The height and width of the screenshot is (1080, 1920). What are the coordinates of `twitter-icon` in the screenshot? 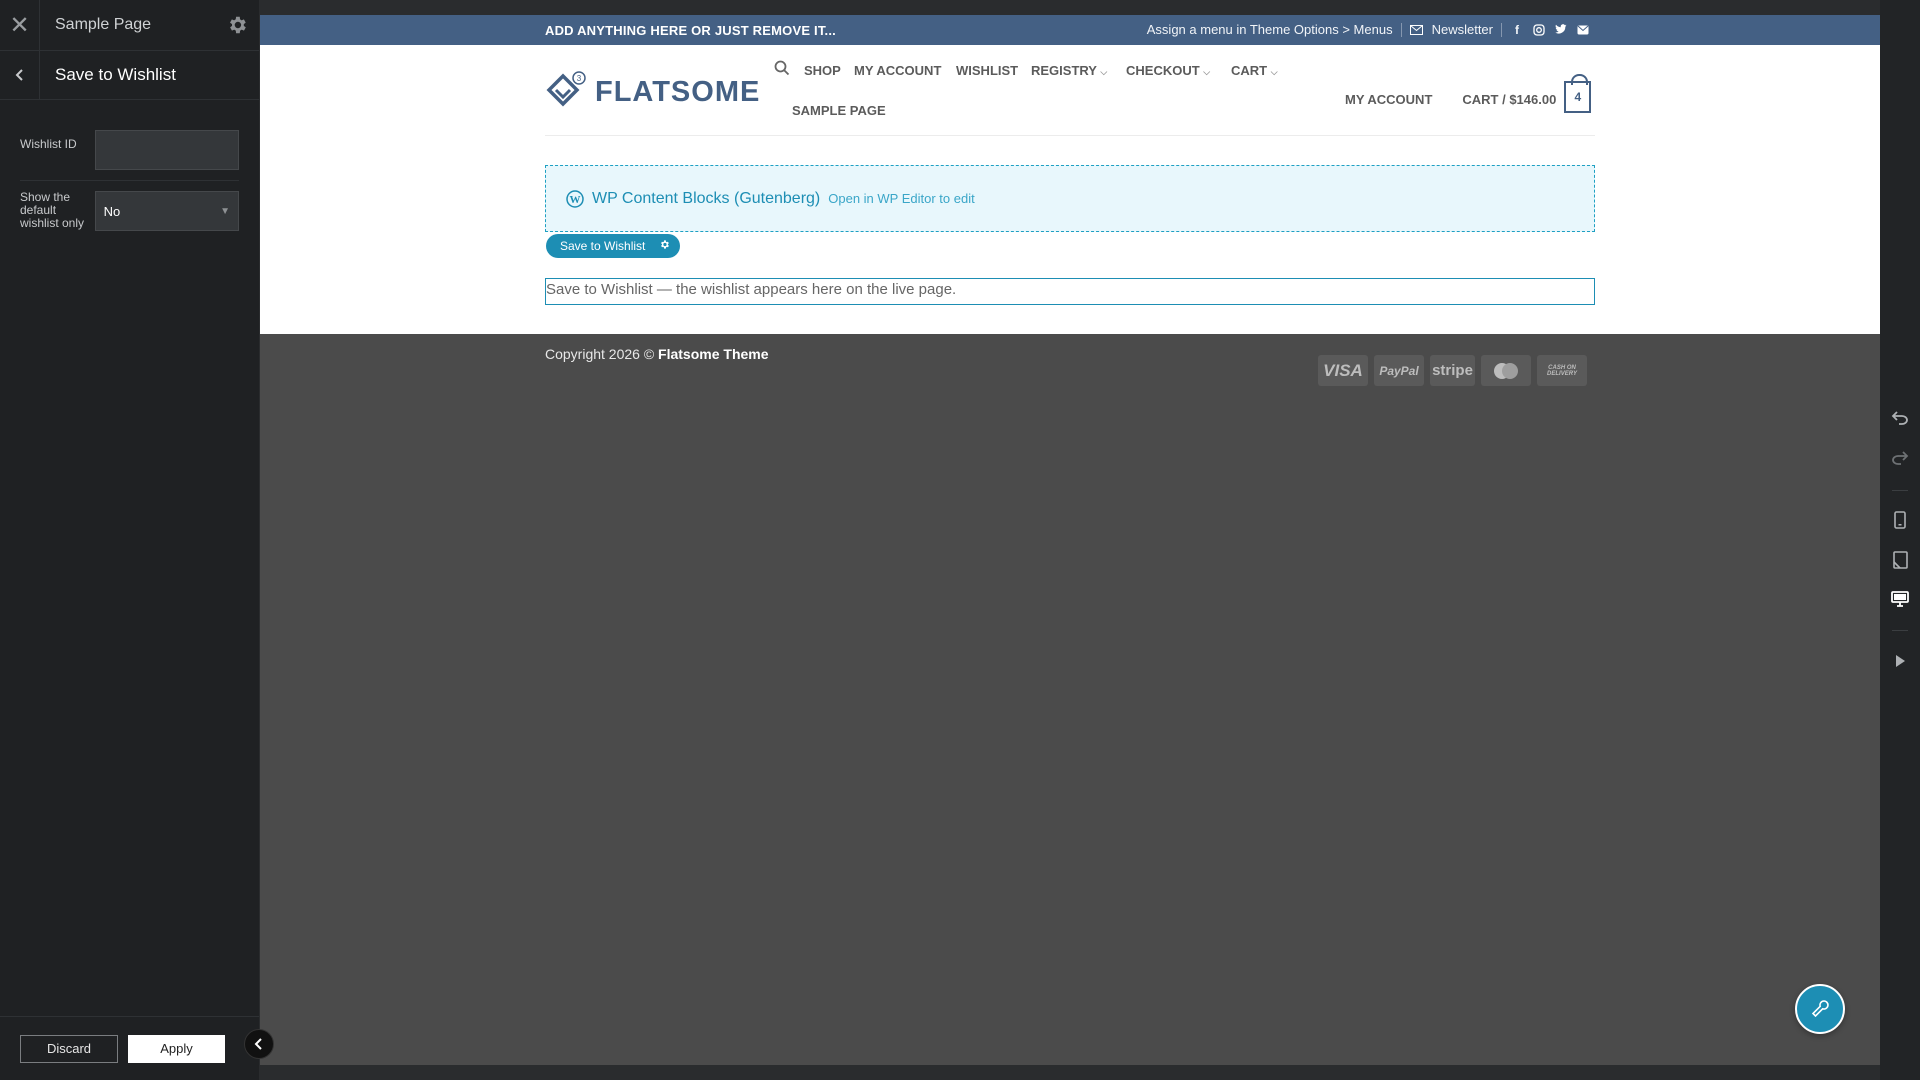 It's located at (1561, 30).